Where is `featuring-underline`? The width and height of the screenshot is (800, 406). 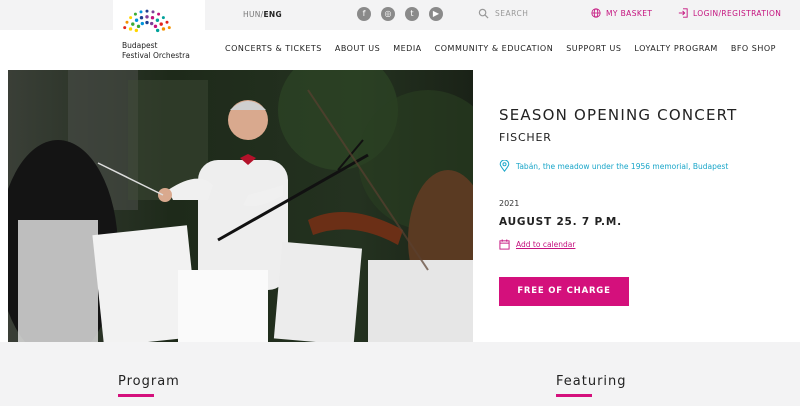 featuring-underline is located at coordinates (574, 395).